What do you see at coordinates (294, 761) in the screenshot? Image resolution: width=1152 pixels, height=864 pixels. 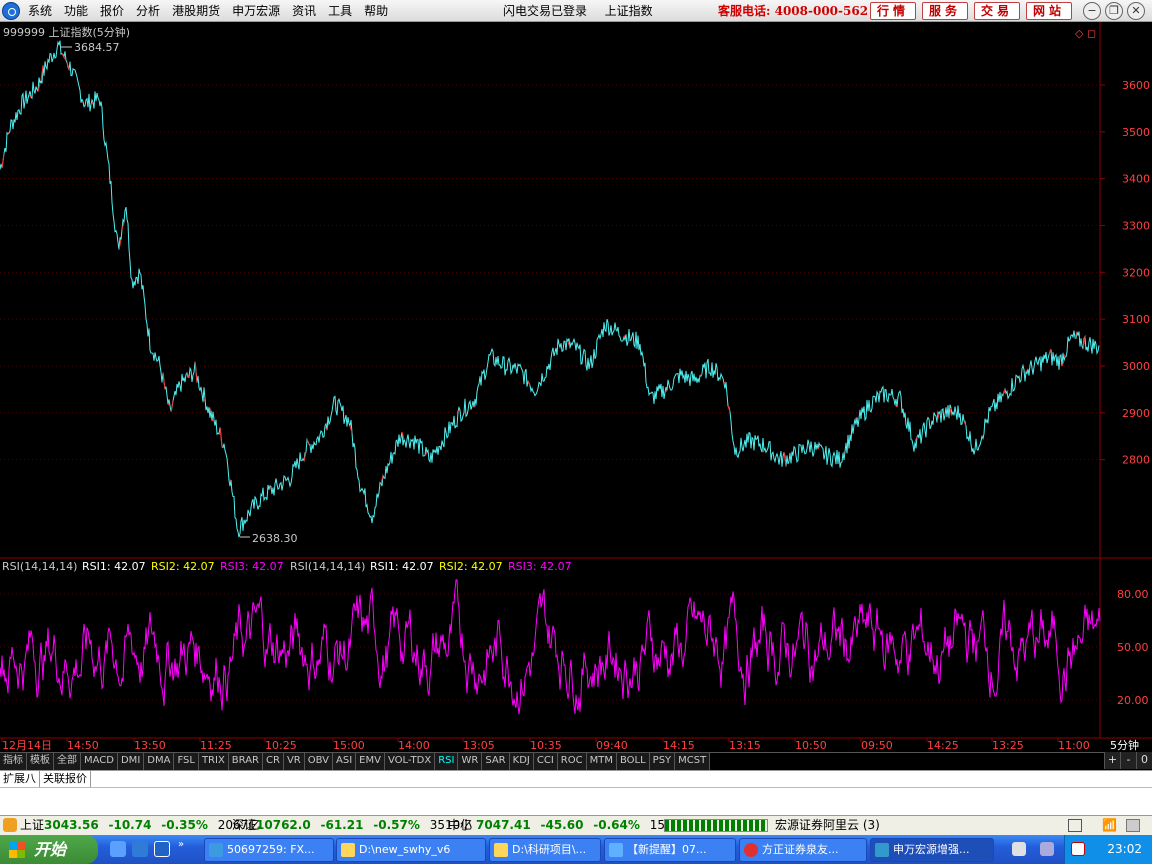 I see `tab-indicator-10: VR` at bounding box center [294, 761].